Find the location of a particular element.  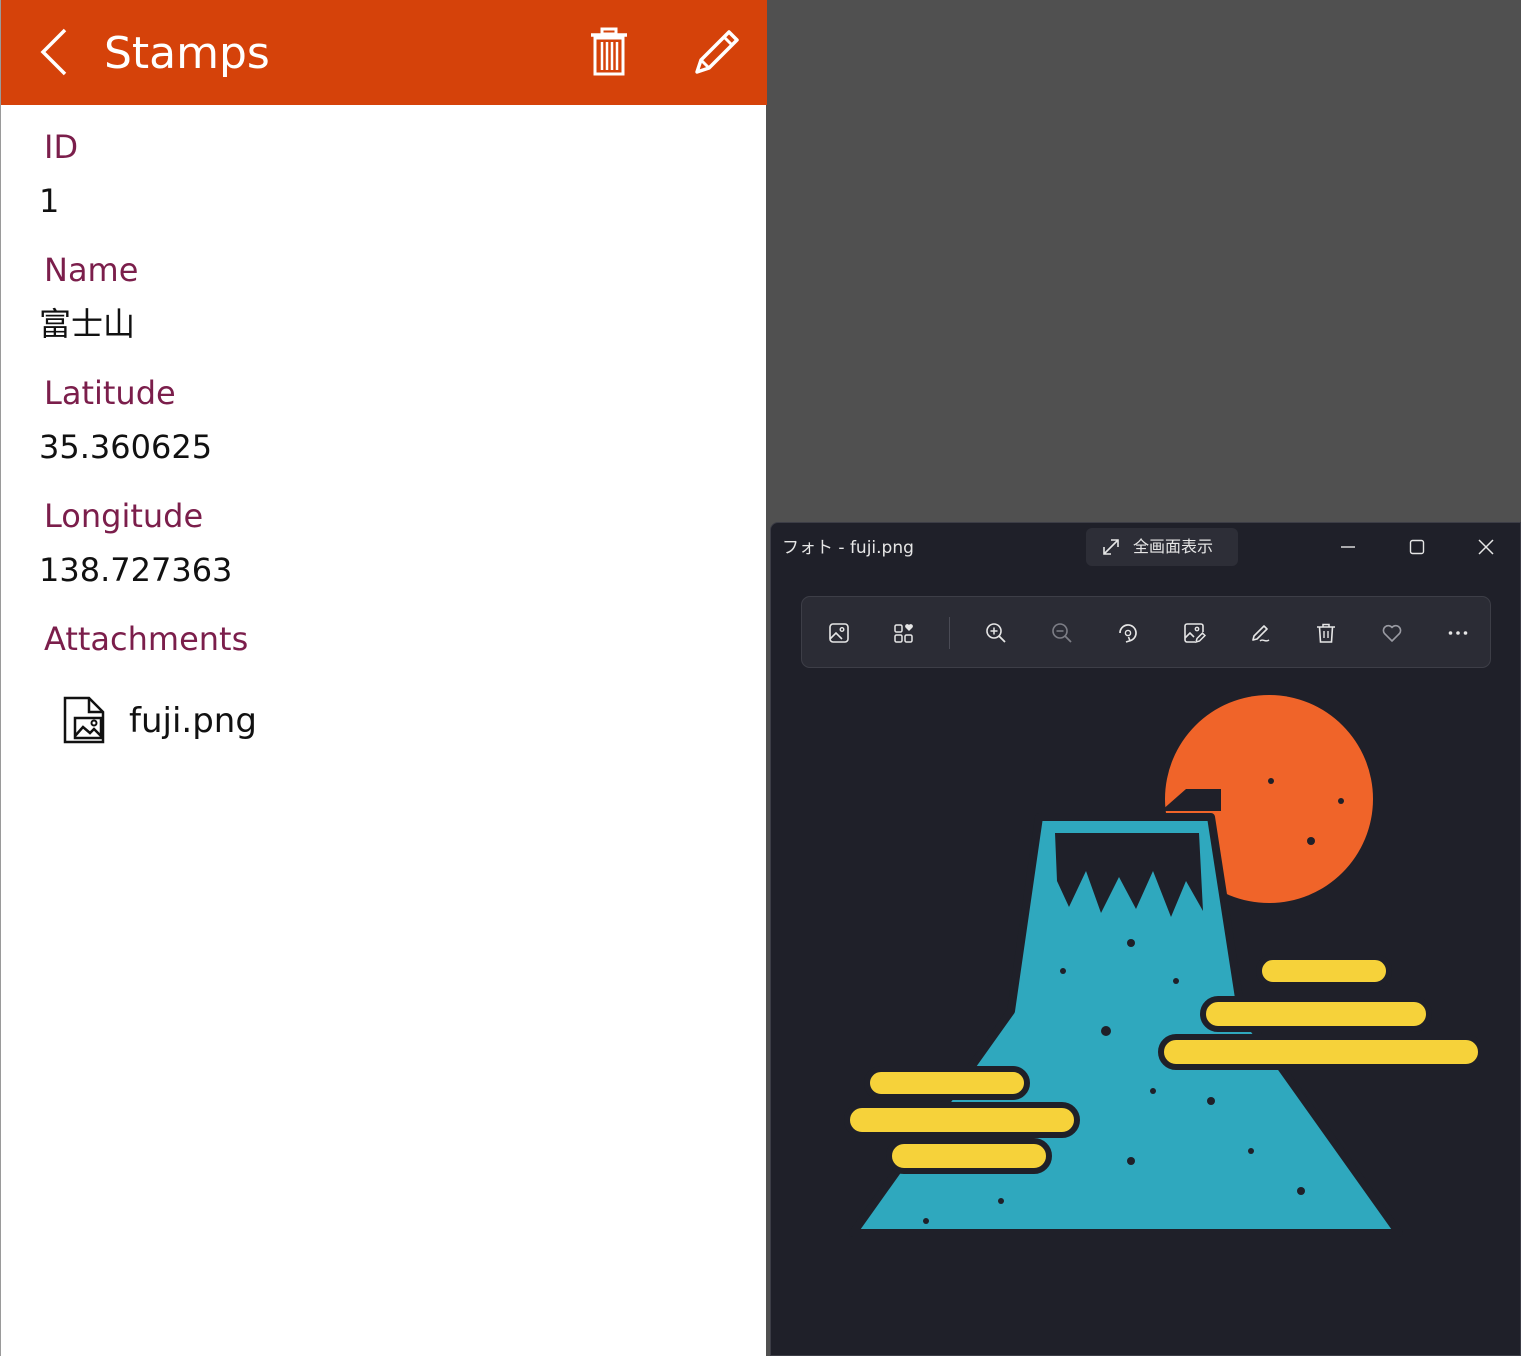

attachment-name: fuji.png is located at coordinates (193, 721).